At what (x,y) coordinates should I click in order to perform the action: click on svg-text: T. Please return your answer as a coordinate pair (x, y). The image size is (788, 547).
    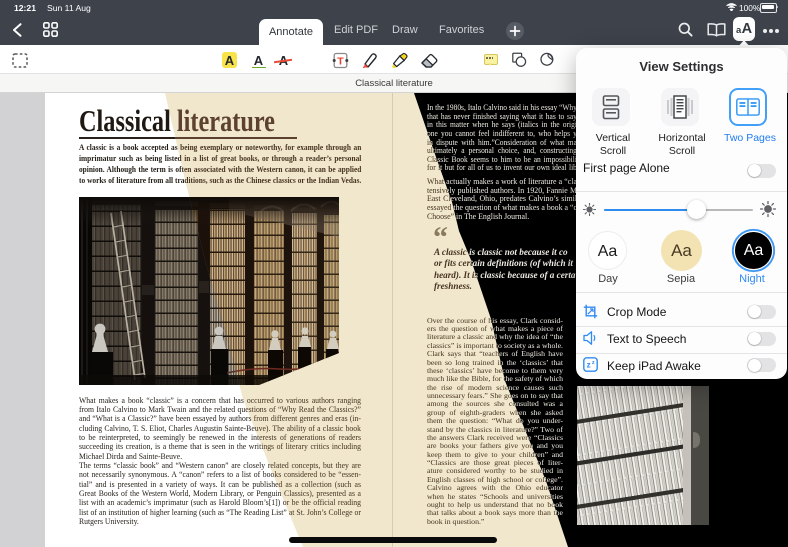
    Looking at the image, I should click on (340, 62).